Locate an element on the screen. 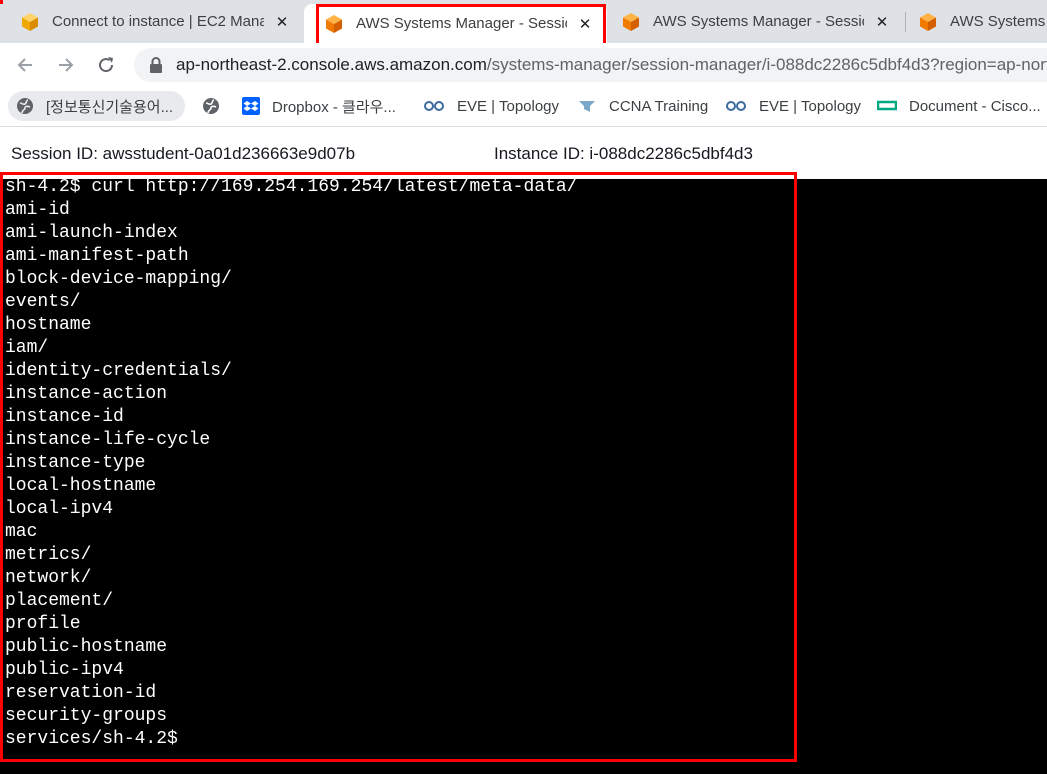 This screenshot has height=774, width=1047. tab-session-manager-active: AWS Systems Manager - Session Manager ✕ is located at coordinates (455, 23).